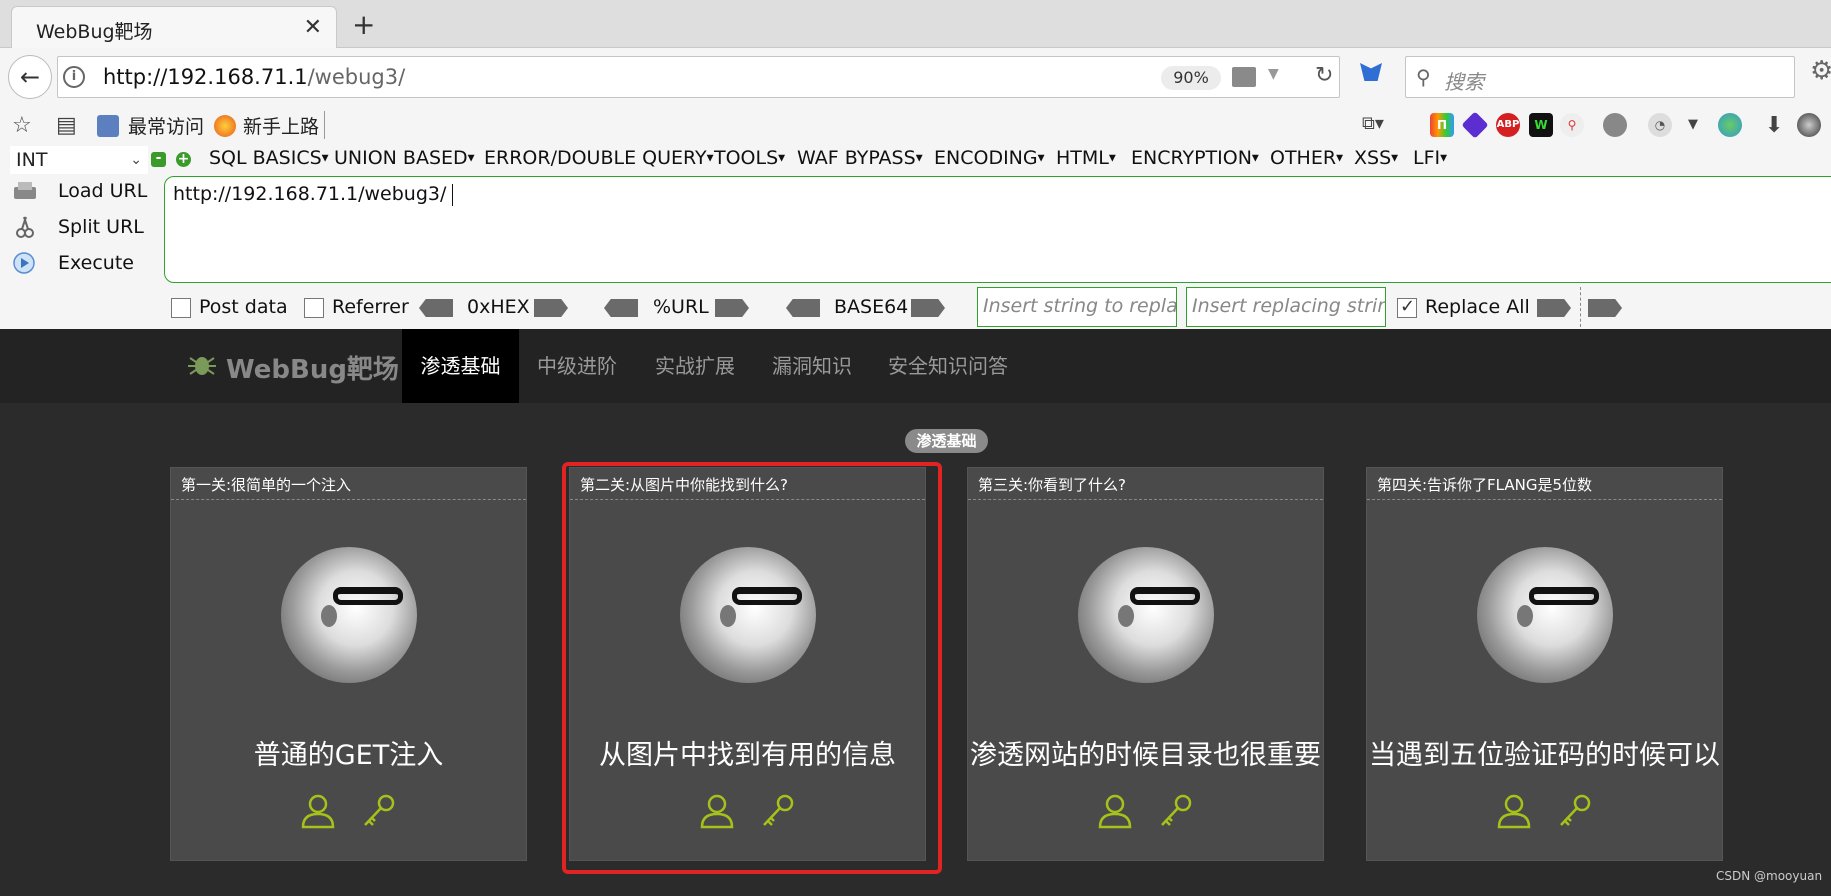 Image resolution: width=1831 pixels, height=896 pixels. What do you see at coordinates (1191, 78) in the screenshot?
I see `zoom-indicator: 90%` at bounding box center [1191, 78].